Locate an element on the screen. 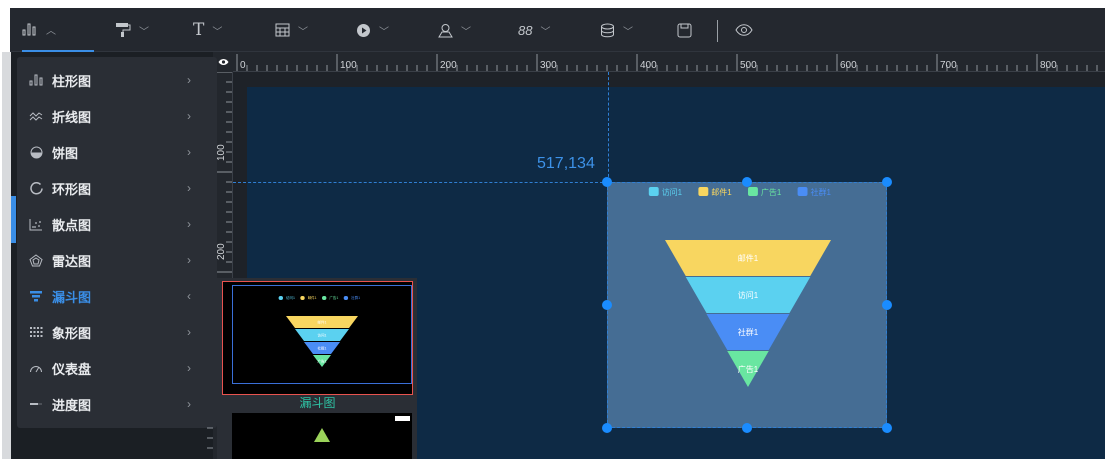 This screenshot has height=464, width=1105. tb-style-button: ﹀ is located at coordinates (132, 30).